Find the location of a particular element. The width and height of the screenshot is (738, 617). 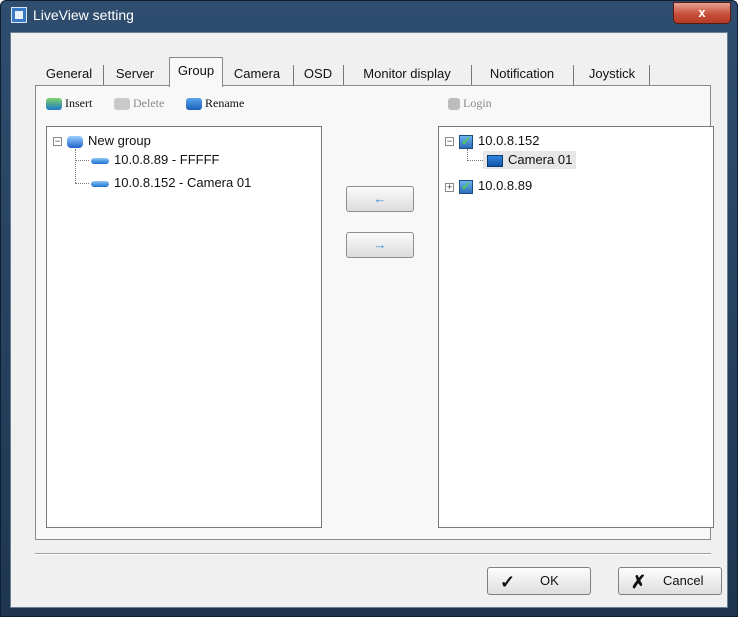

tab-label: Server is located at coordinates (135, 73).